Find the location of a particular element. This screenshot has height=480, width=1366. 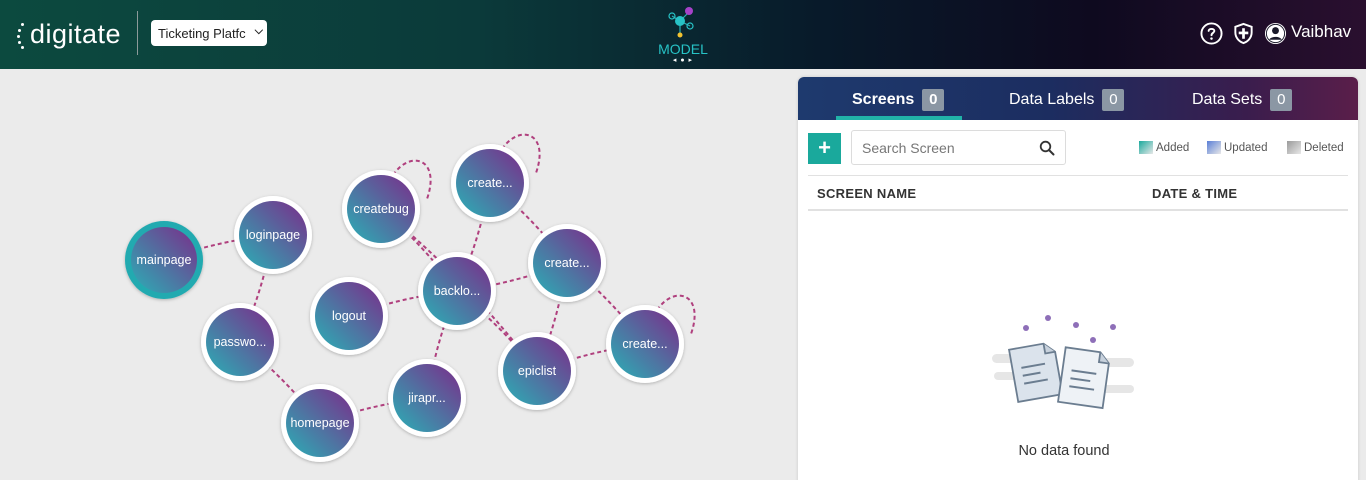

graph-node-label: mainpage is located at coordinates (164, 260).